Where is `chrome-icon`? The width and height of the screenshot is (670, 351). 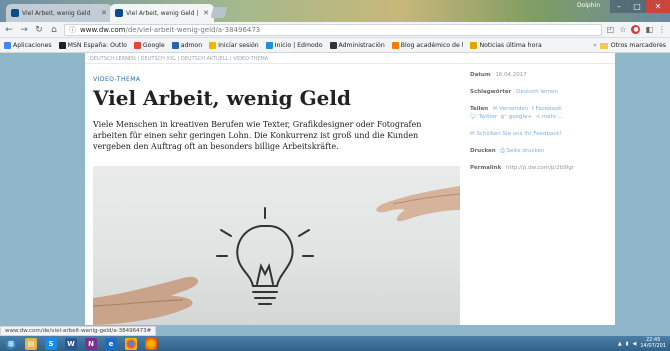
chrome-icon is located at coordinates (131, 343).